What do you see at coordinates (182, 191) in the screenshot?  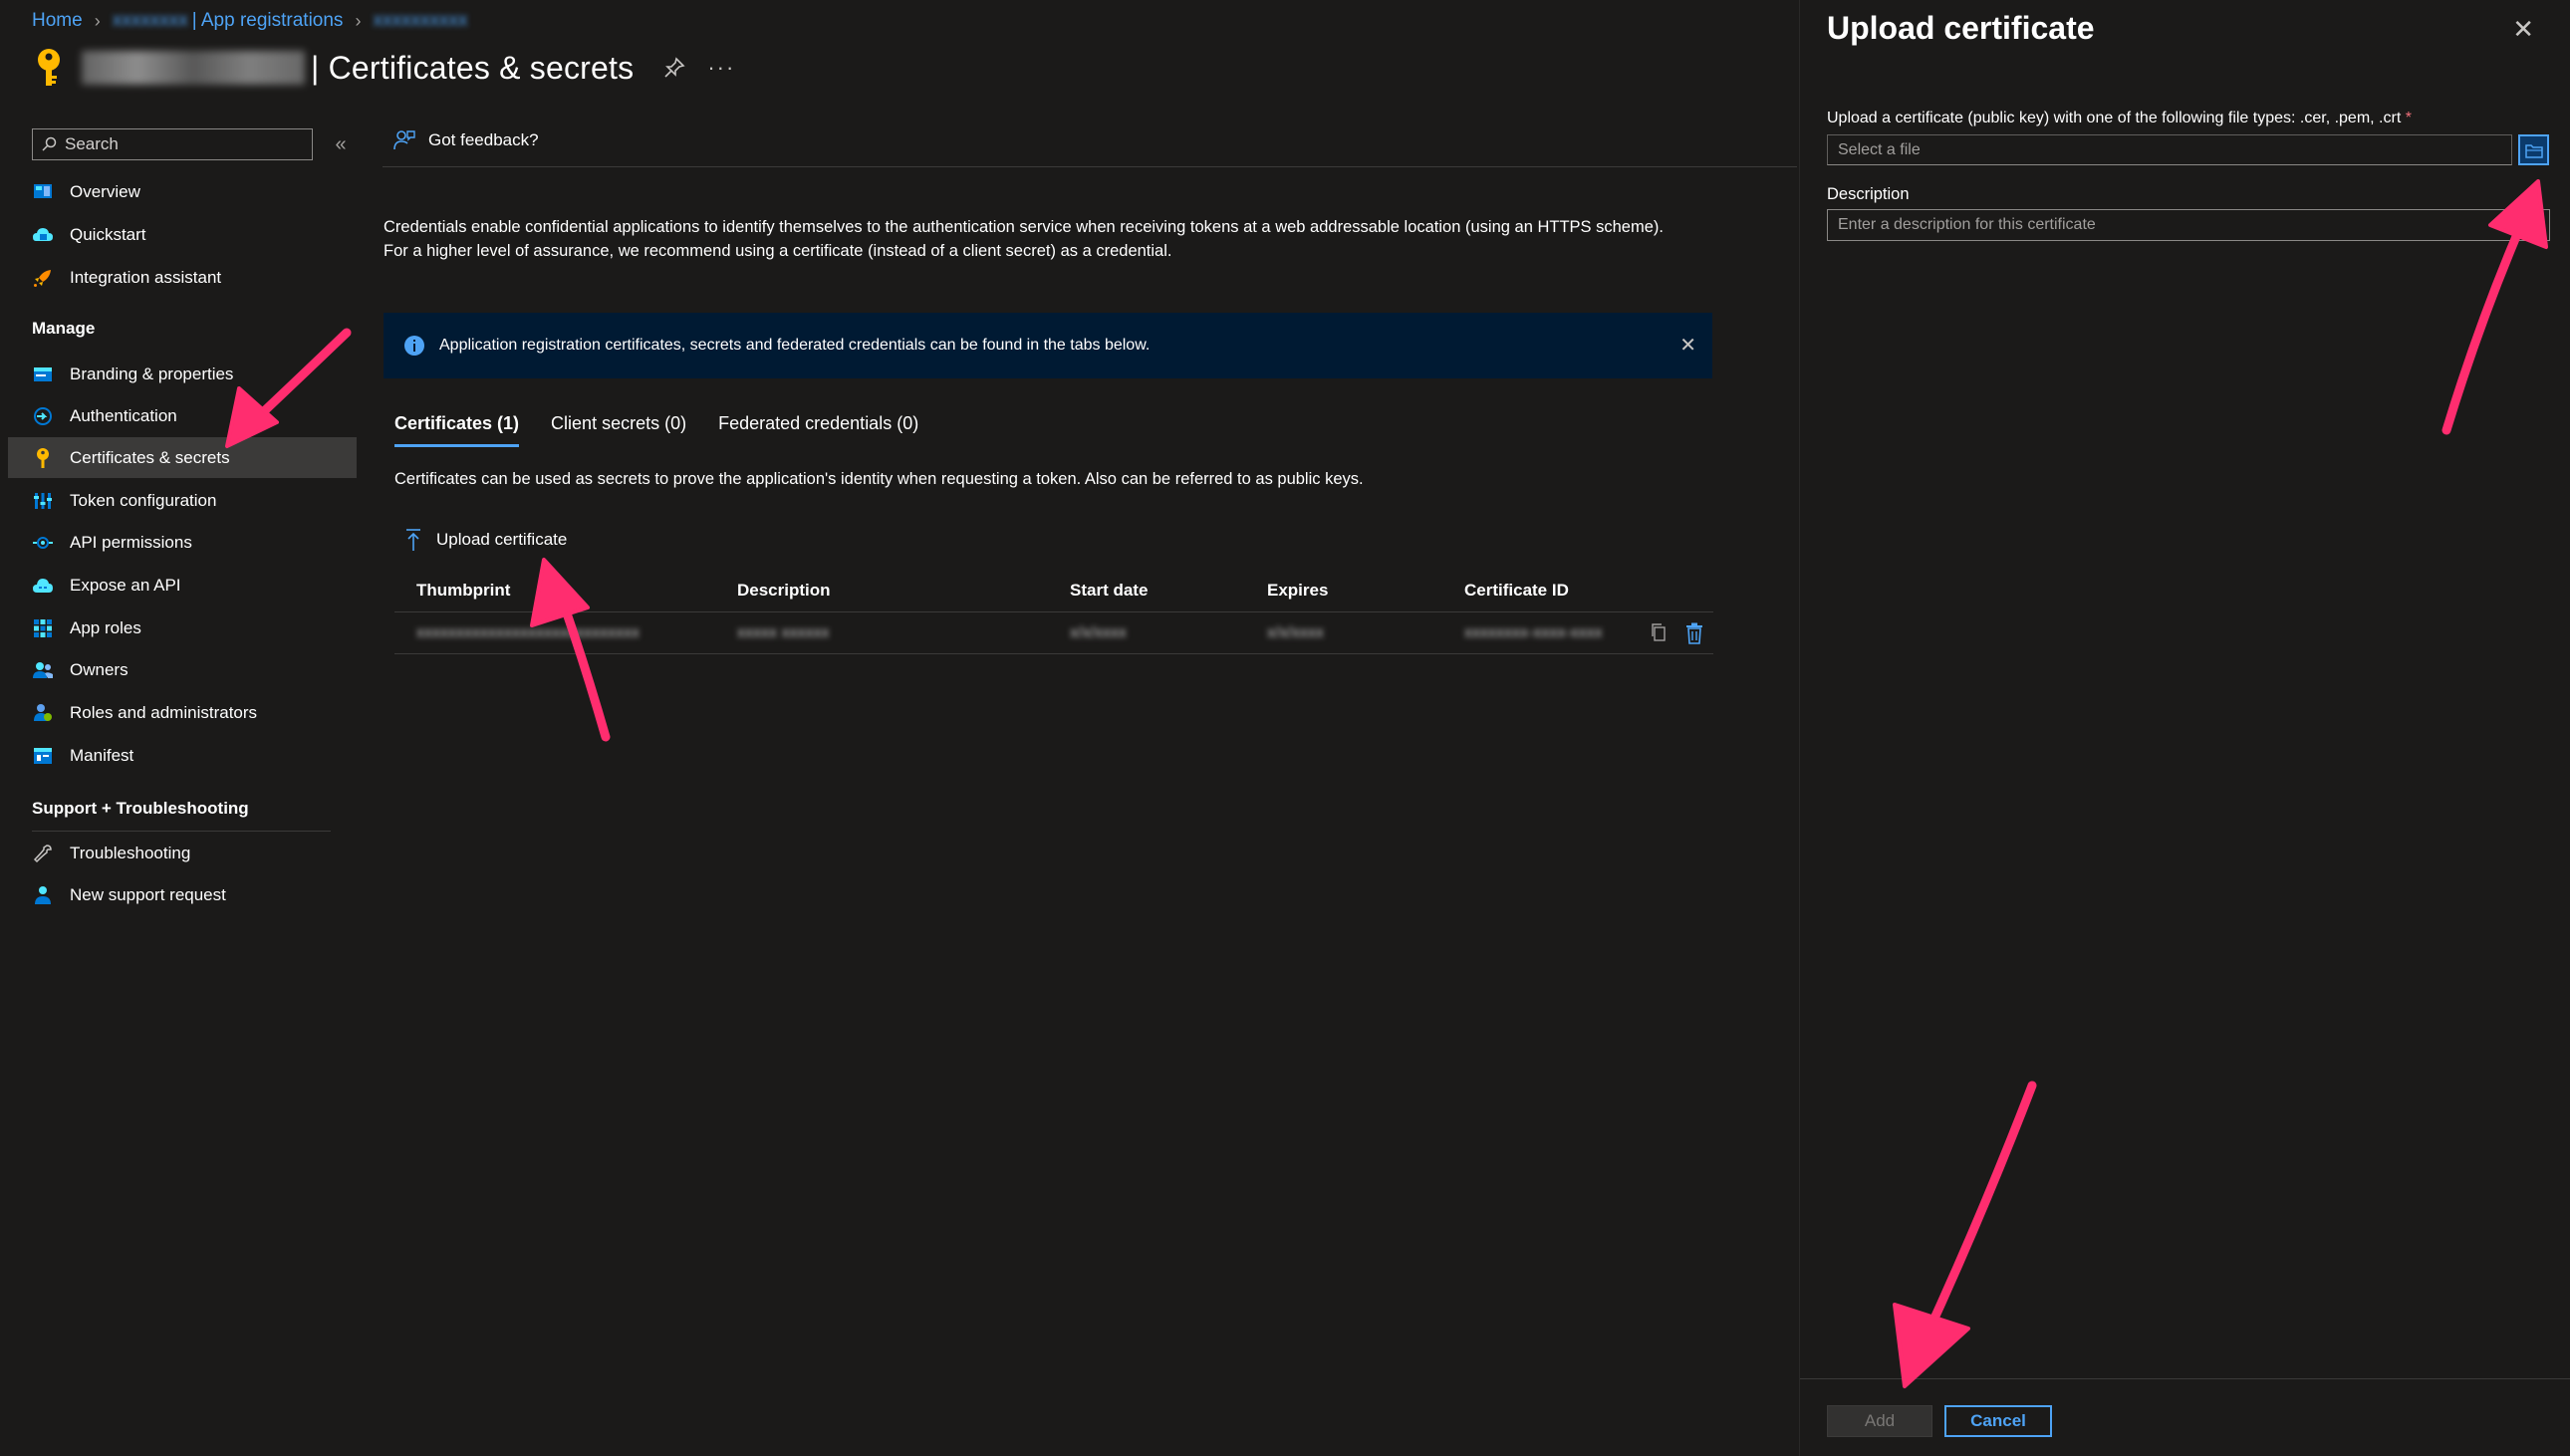 I see `nav-item-overview: Overview` at bounding box center [182, 191].